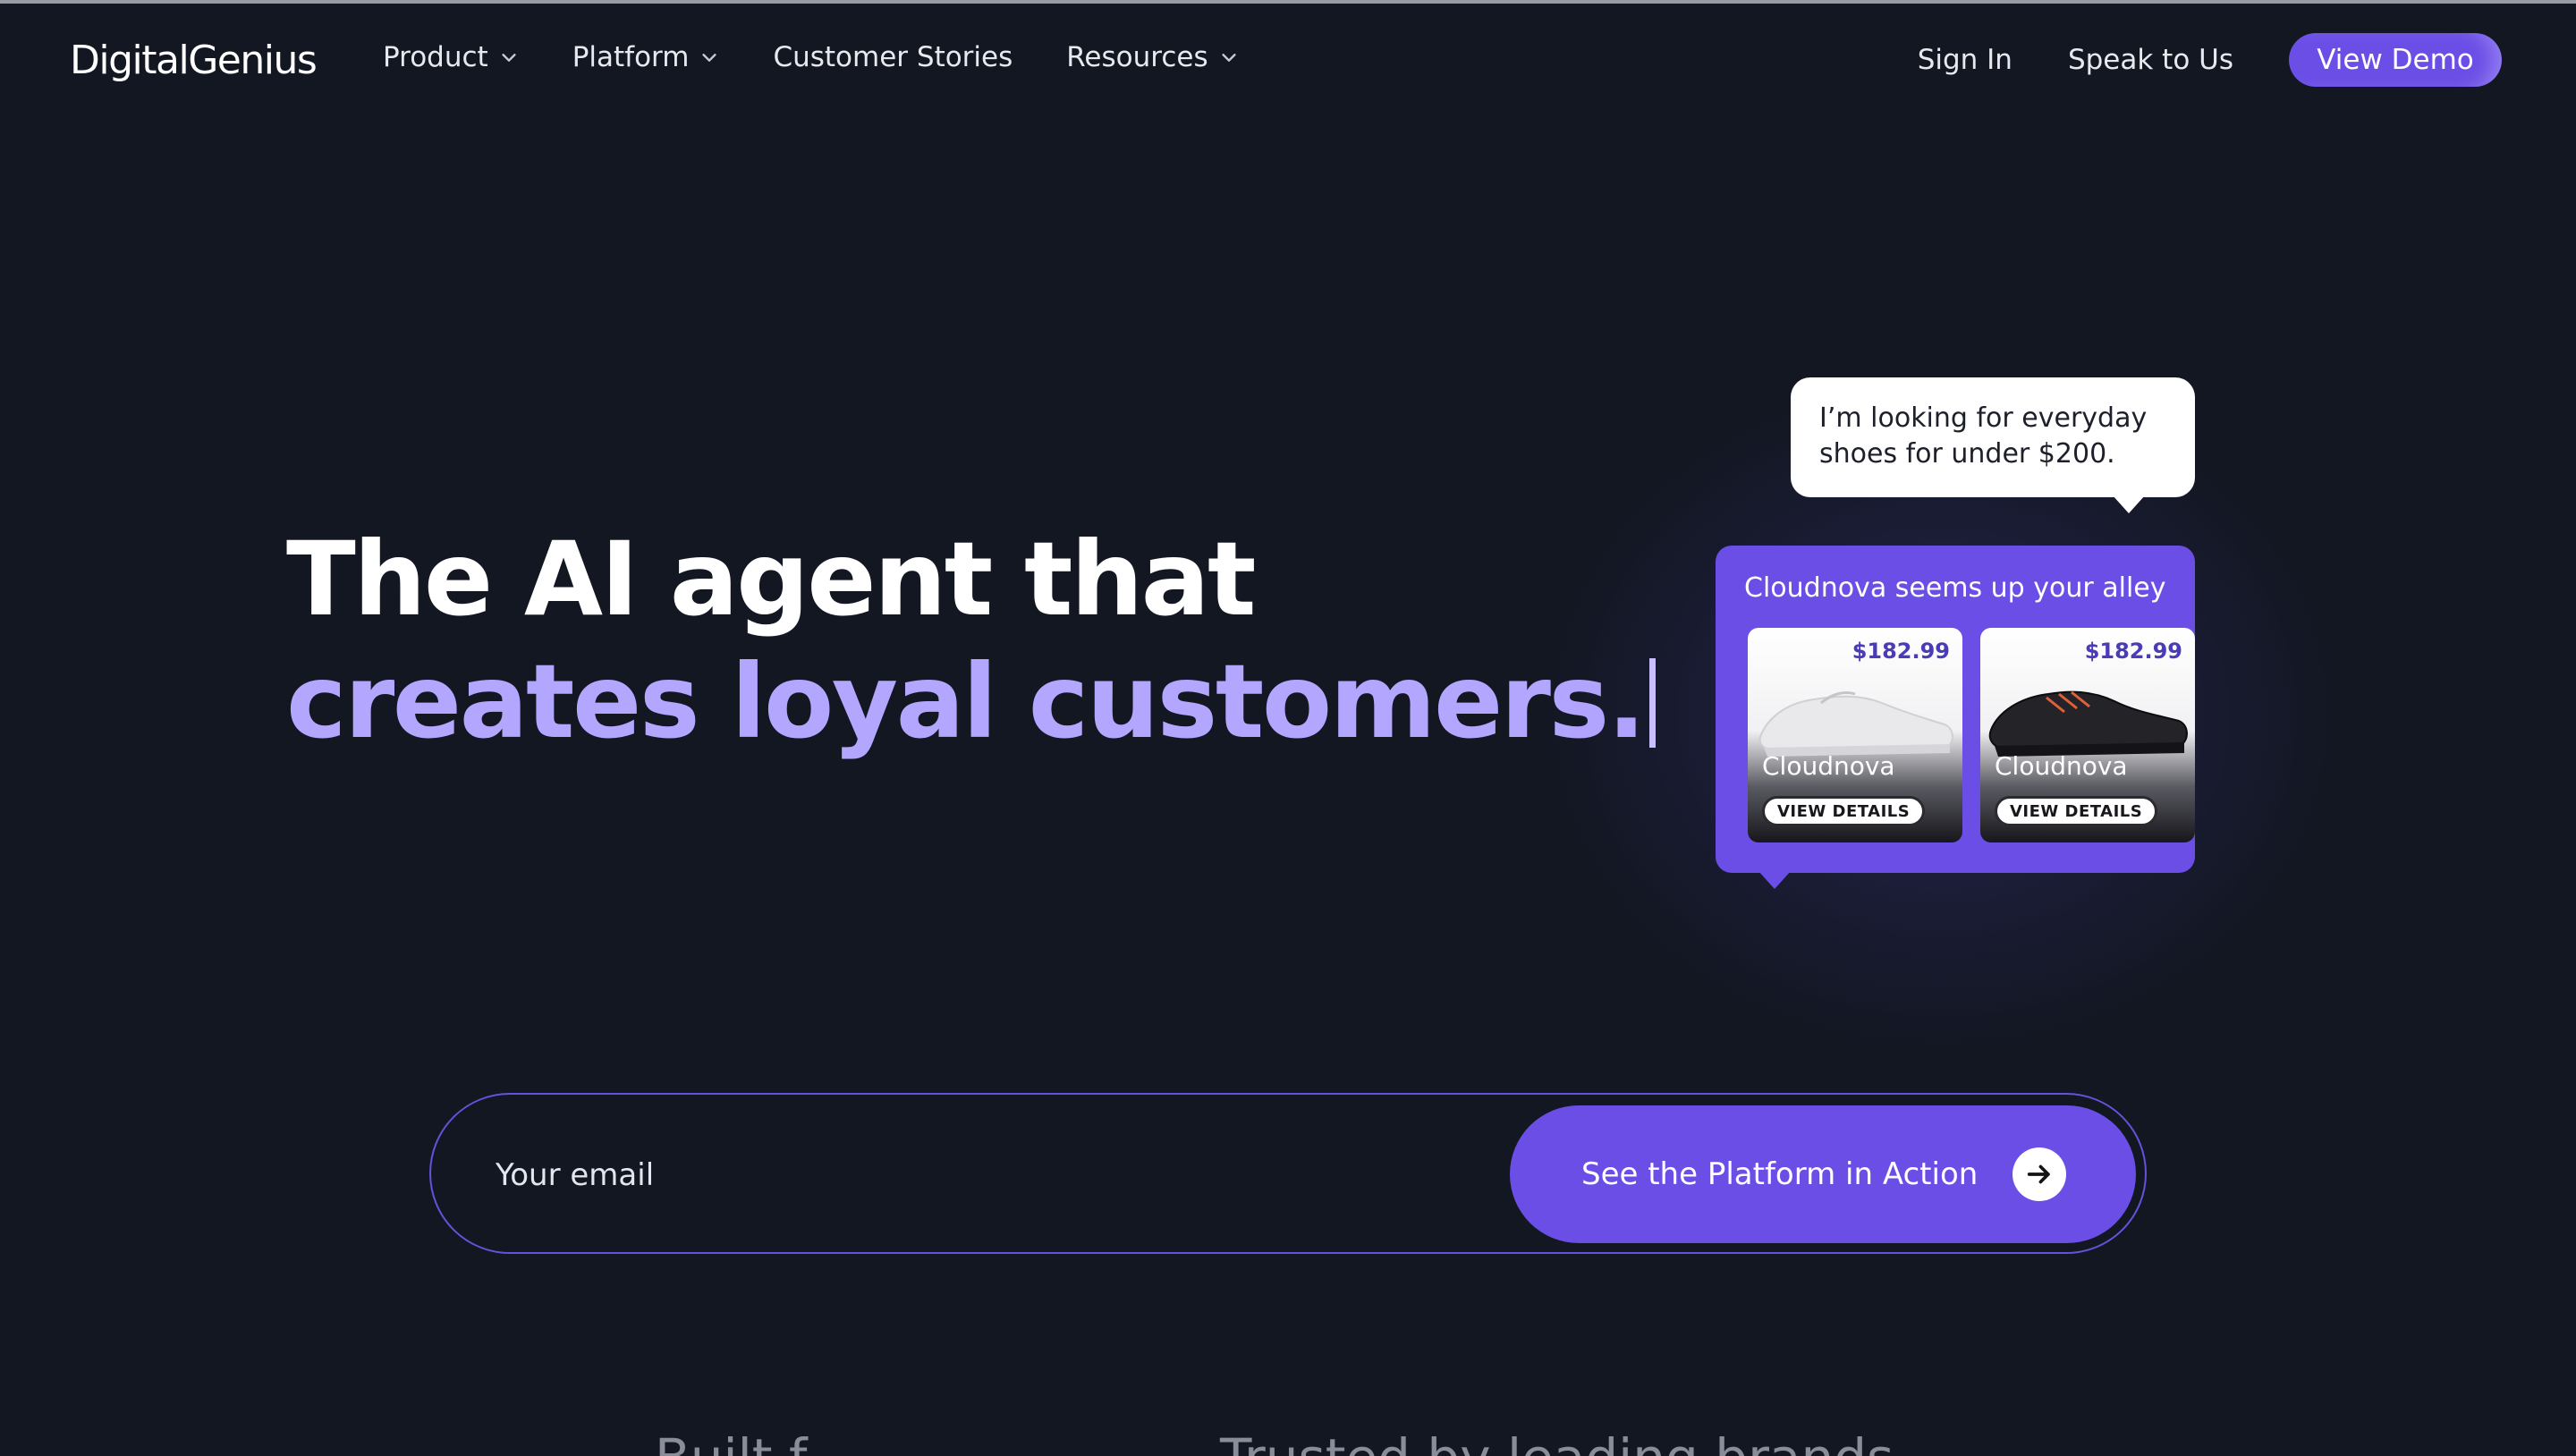 This screenshot has width=2576, height=1456. What do you see at coordinates (966, 701) in the screenshot?
I see `hero-highlight-text: creates loyal customers.` at bounding box center [966, 701].